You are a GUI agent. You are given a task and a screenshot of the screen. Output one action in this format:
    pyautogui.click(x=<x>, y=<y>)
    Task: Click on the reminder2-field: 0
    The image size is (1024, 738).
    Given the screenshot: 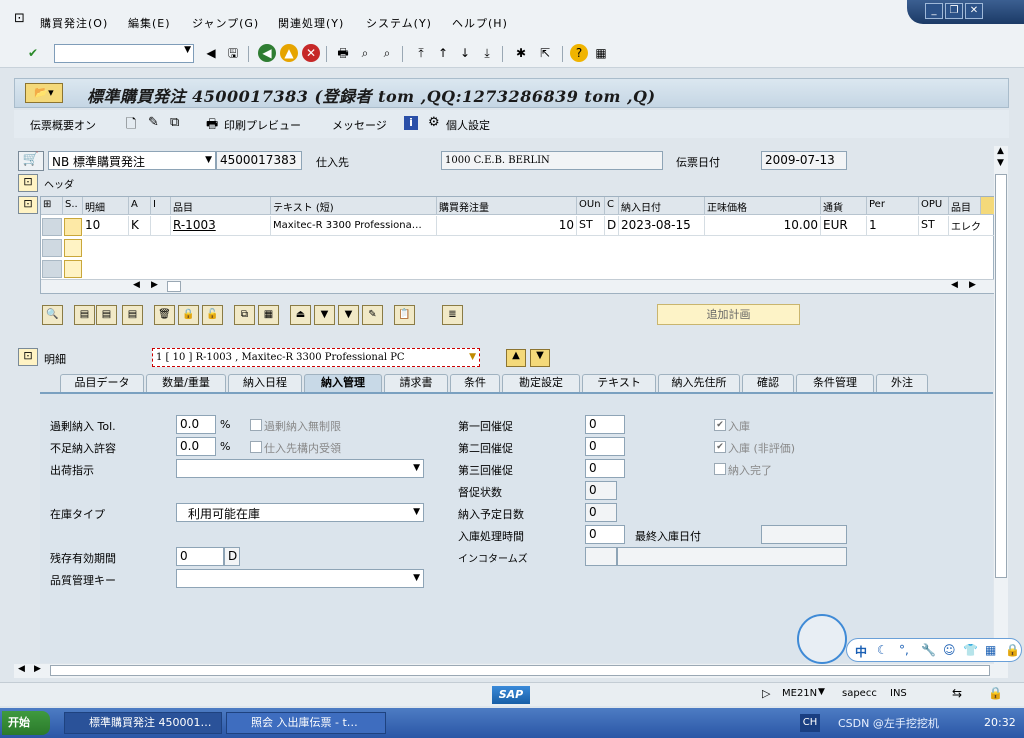 What is the action you would take?
    pyautogui.click(x=605, y=446)
    